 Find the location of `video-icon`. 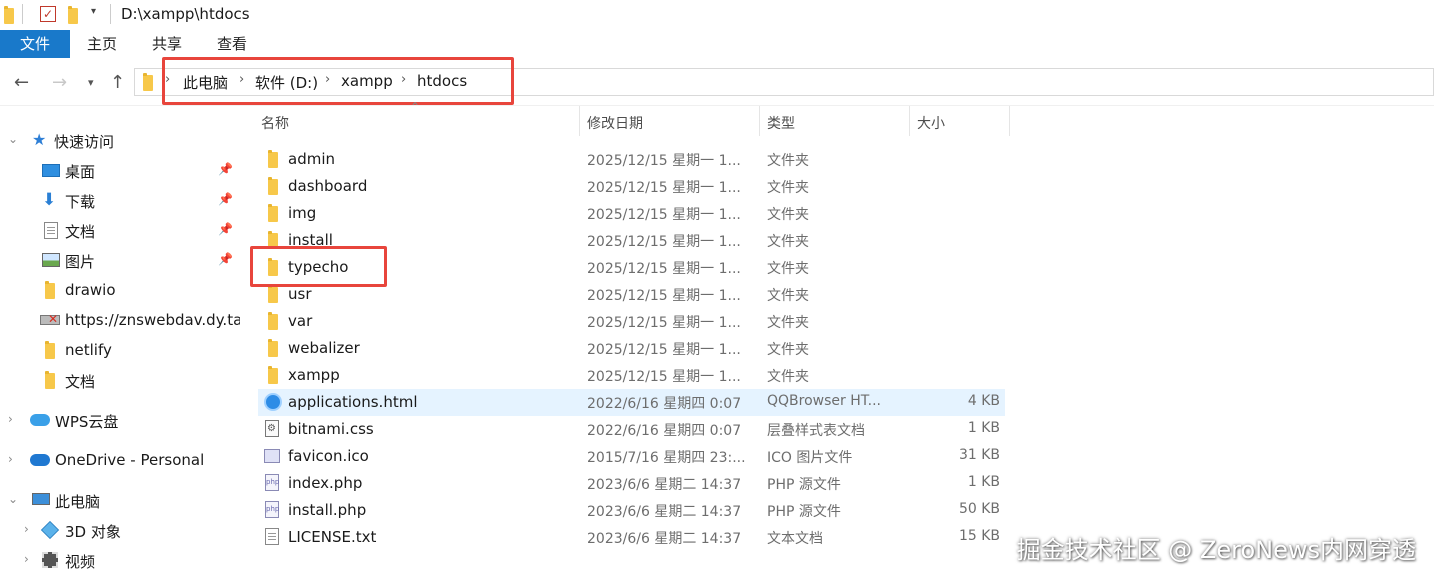

video-icon is located at coordinates (50, 560).